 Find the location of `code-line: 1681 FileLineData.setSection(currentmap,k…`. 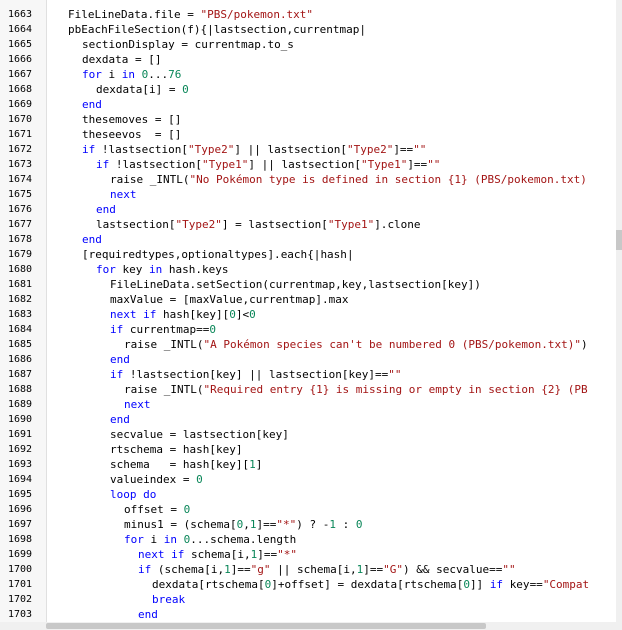

code-line: 1681 FileLineData.setSection(currentmap,k… is located at coordinates (308, 284).